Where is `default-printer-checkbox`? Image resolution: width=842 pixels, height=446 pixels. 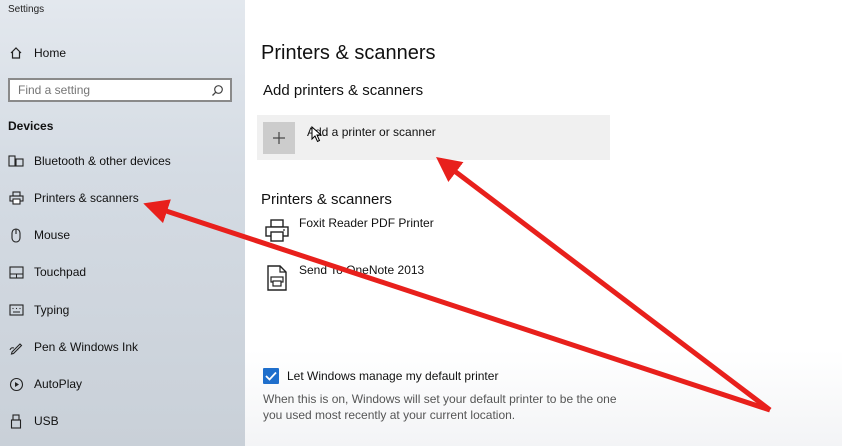
default-printer-checkbox is located at coordinates (271, 376).